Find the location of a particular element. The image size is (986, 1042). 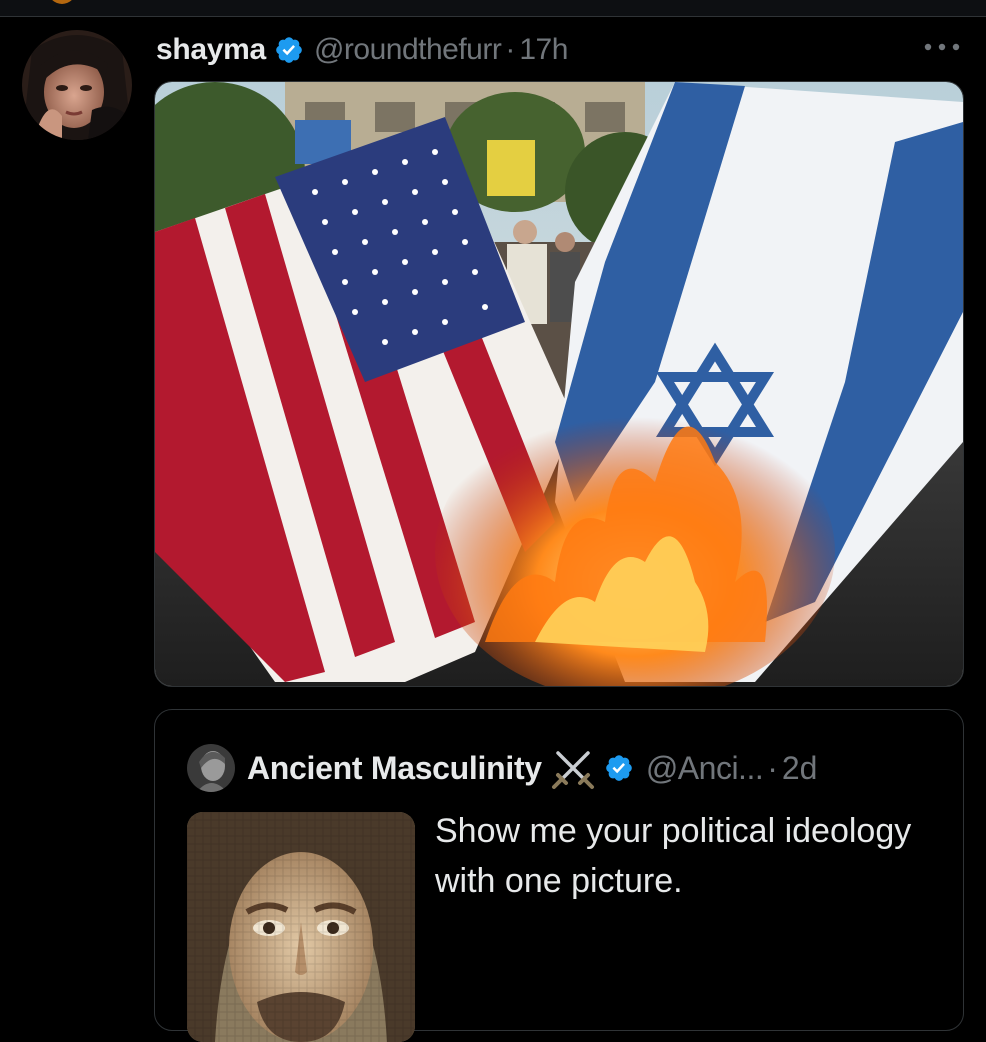

author-avatar is located at coordinates (77, 85).